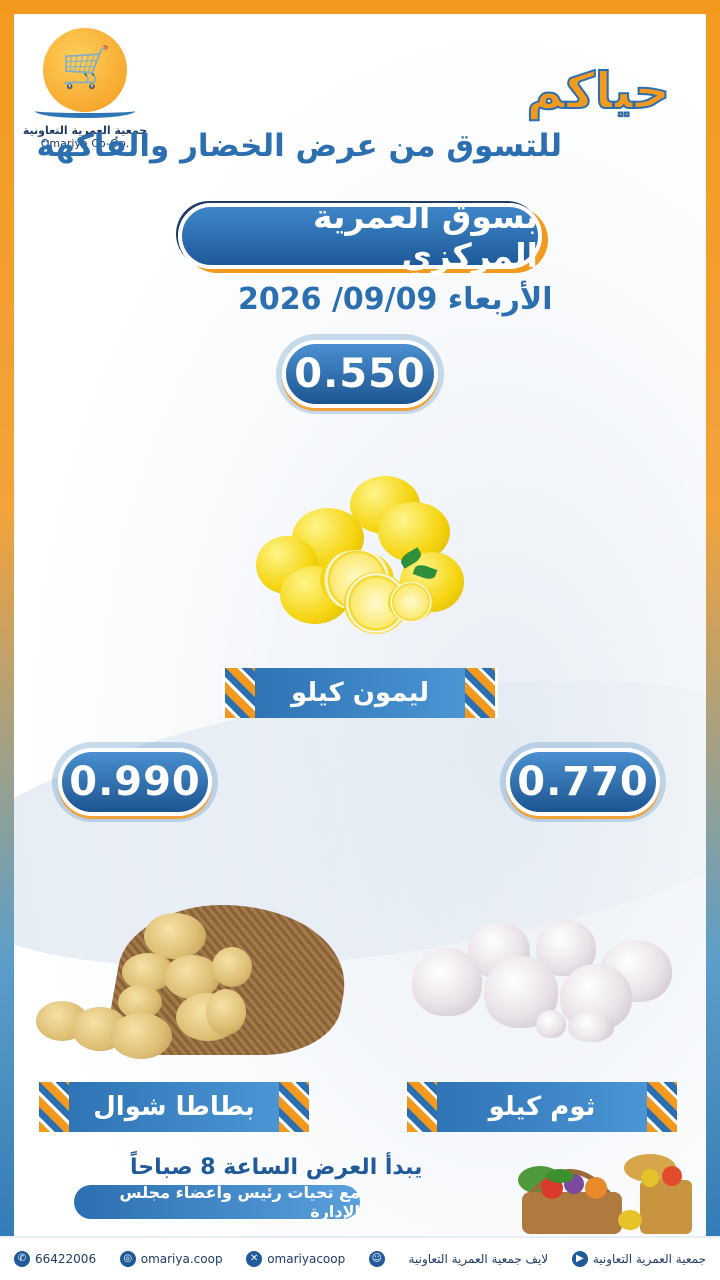 This screenshot has width=720, height=1280. I want to click on instagram-icon: ◎, so click(127, 1259).